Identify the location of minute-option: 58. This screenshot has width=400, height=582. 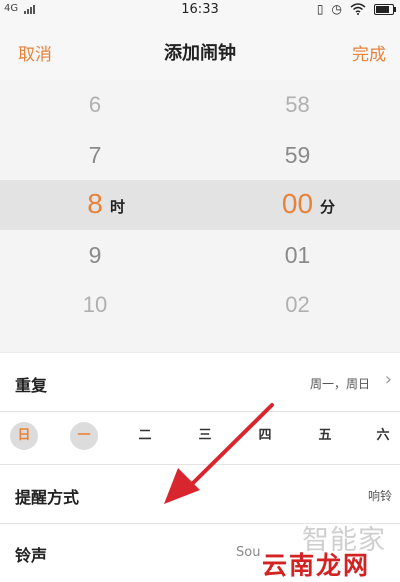
(297, 105).